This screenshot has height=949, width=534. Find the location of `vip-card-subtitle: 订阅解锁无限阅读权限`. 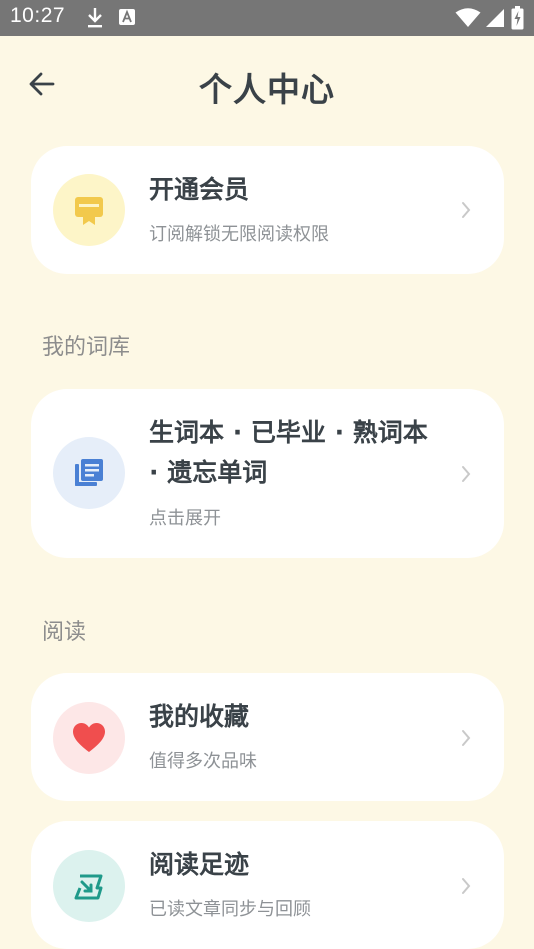

vip-card-subtitle: 订阅解锁无限阅读权限 is located at coordinates (239, 234).